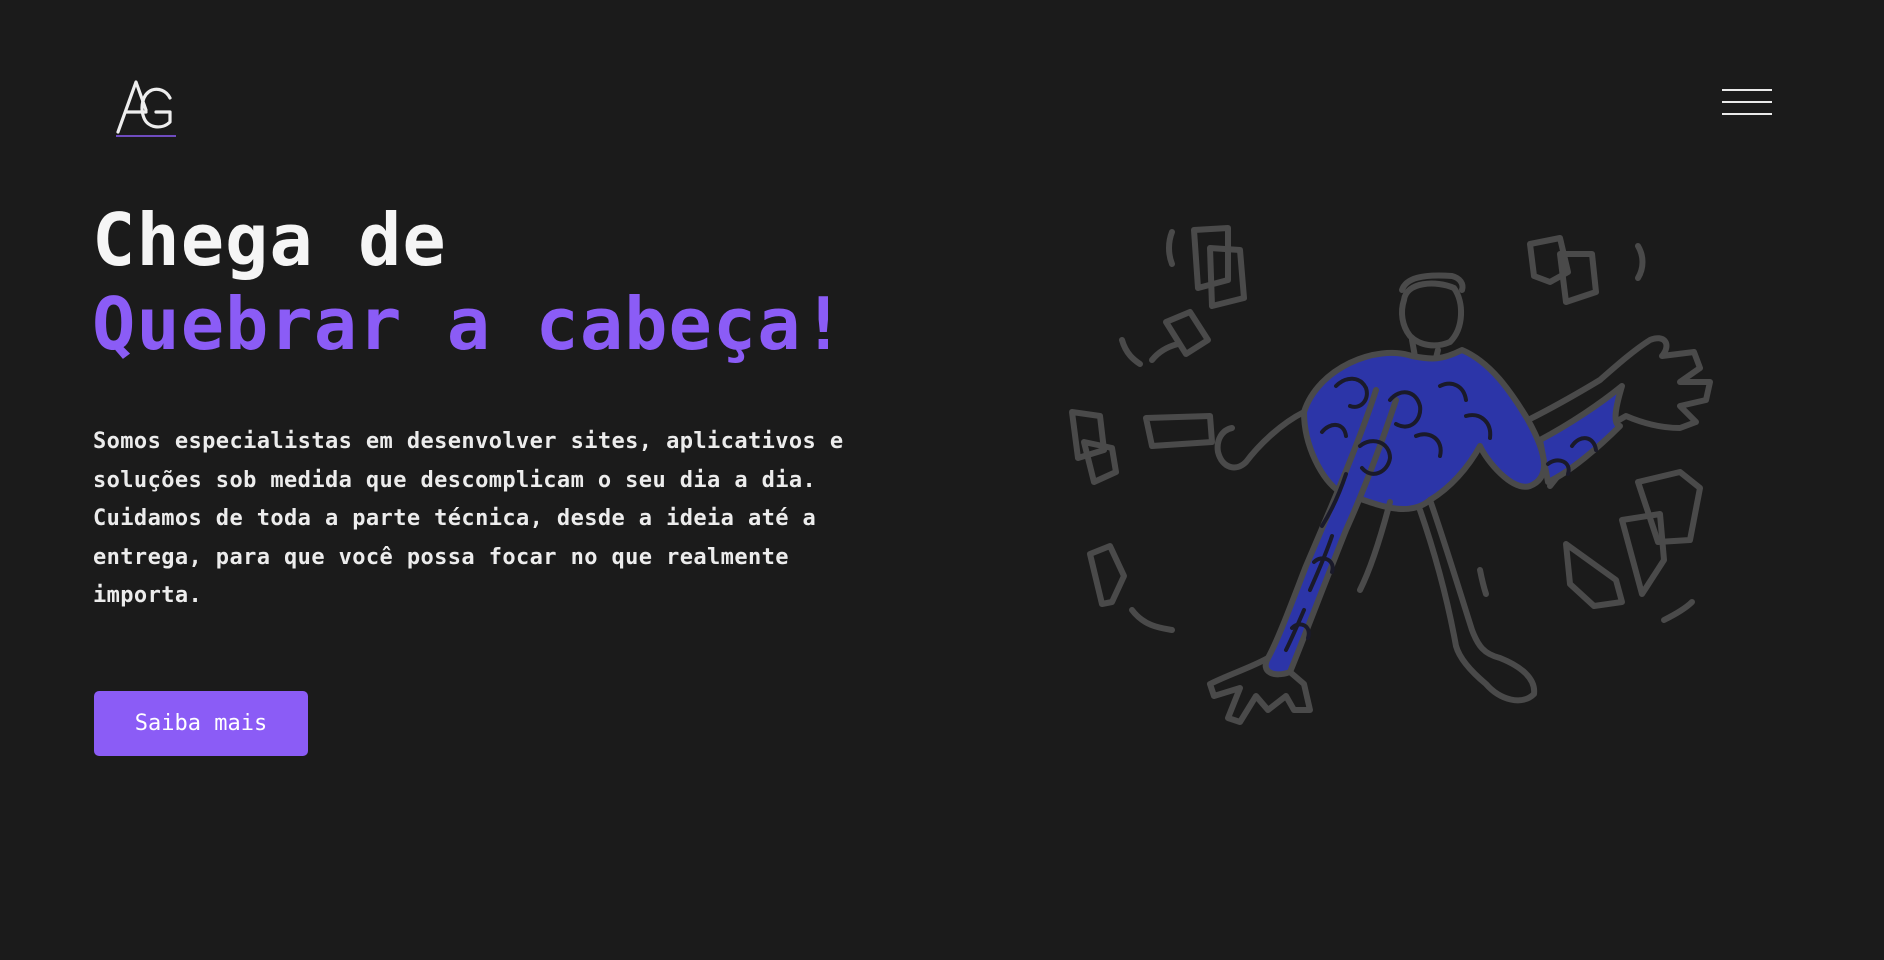 This screenshot has height=960, width=1884. I want to click on hero-title: Chega de Quebrar a cabeça!, so click(469, 282).